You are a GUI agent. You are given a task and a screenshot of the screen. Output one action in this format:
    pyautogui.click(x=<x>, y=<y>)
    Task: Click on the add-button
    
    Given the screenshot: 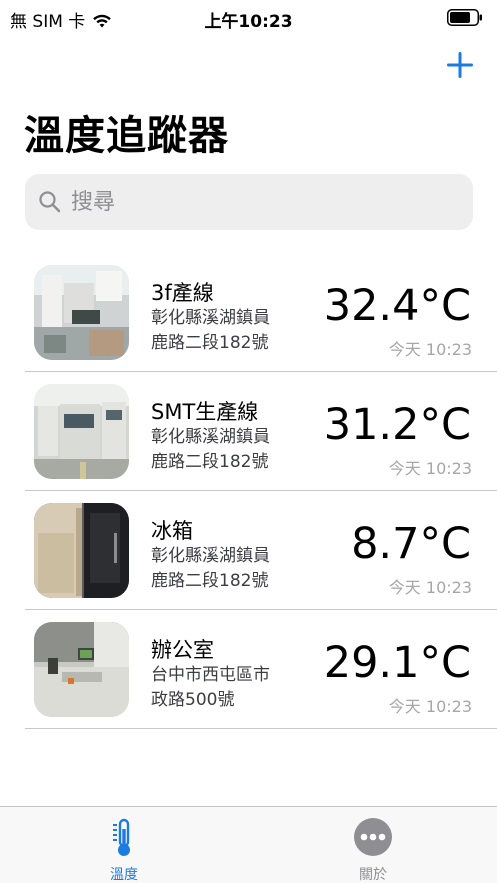 What is the action you would take?
    pyautogui.click(x=460, y=65)
    